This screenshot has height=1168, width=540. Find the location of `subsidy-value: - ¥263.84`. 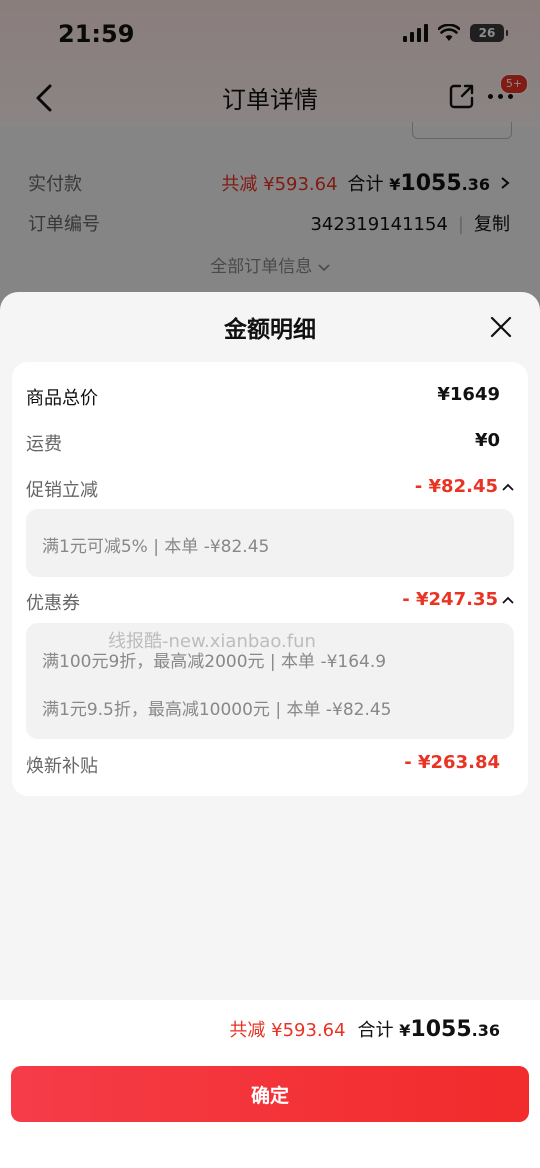

subsidy-value: - ¥263.84 is located at coordinates (452, 762).